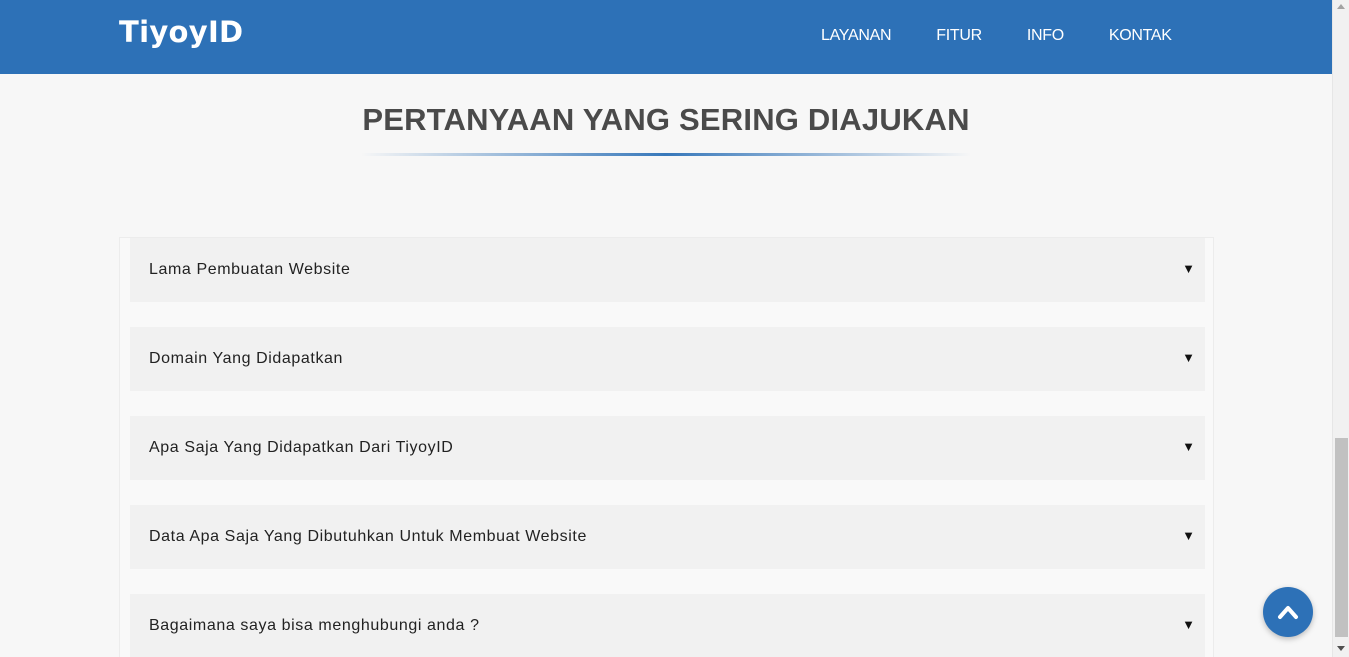 This screenshot has height=657, width=1349. I want to click on faq-question: Bagaimana saya bisa menghubungi anda ?, so click(314, 625).